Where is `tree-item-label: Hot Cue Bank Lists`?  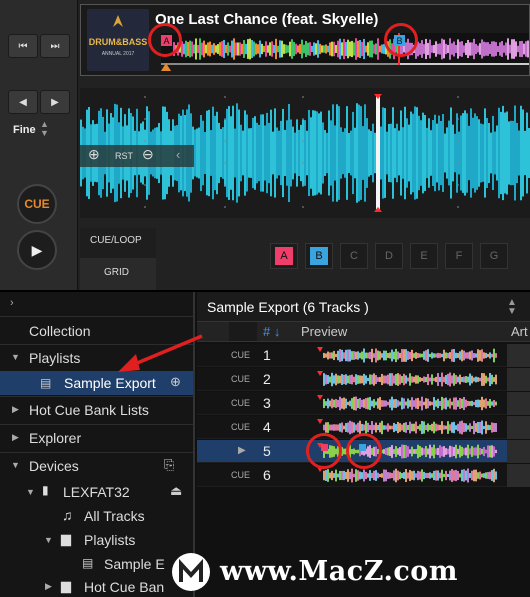
tree-item-label: Hot Cue Bank Lists is located at coordinates (89, 410).